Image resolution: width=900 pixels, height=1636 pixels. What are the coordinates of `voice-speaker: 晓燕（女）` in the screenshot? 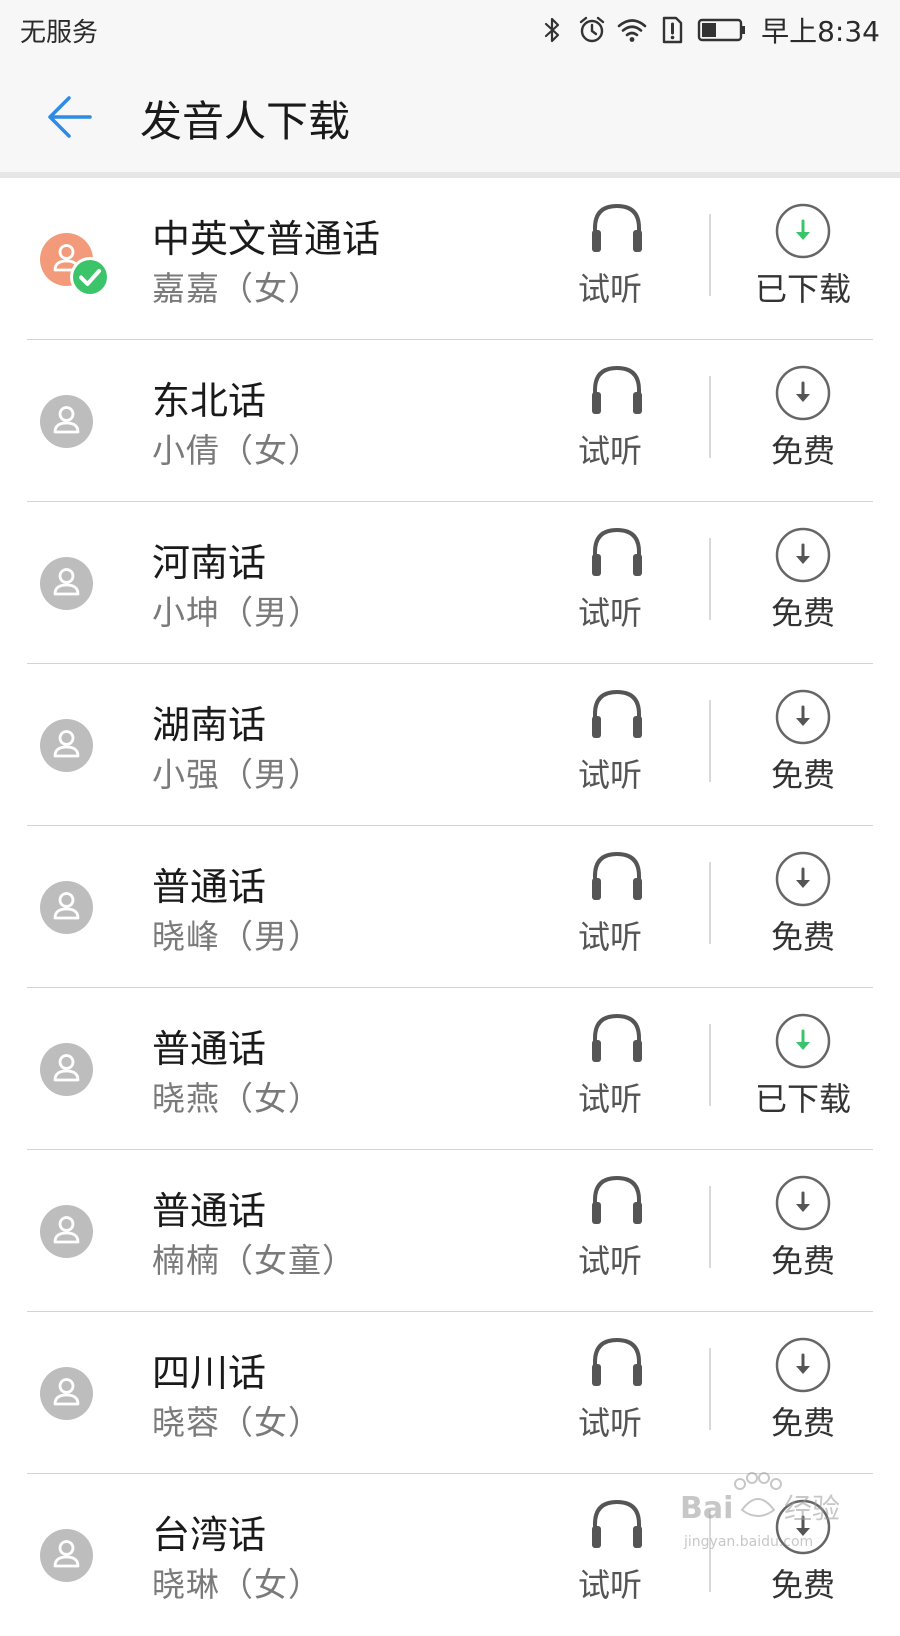 It's located at (237, 1098).